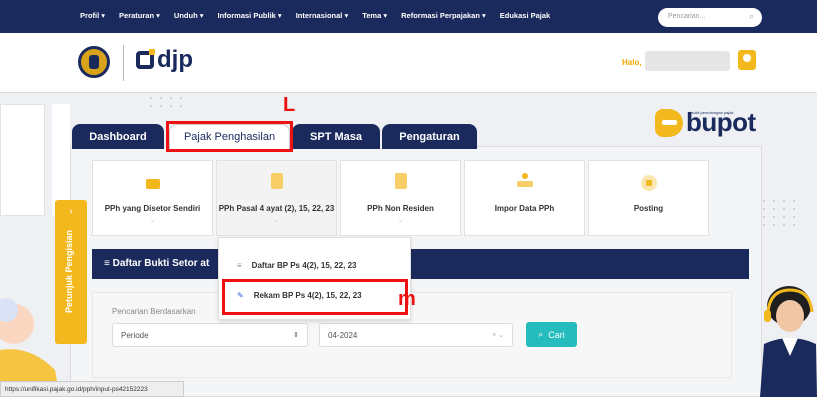  Describe the element at coordinates (69, 272) in the screenshot. I see `petunjuk-label: Petunjuk Pengisian` at that location.